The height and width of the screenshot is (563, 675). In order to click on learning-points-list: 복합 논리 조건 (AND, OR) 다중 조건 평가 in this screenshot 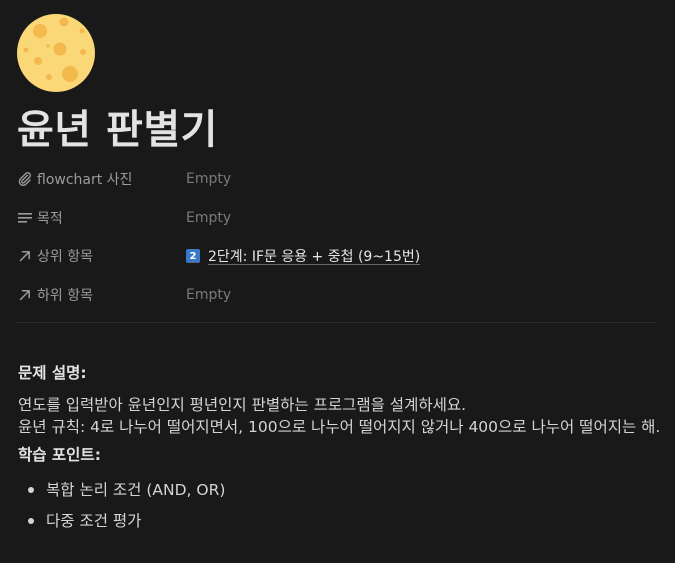, I will do `click(343, 505)`.